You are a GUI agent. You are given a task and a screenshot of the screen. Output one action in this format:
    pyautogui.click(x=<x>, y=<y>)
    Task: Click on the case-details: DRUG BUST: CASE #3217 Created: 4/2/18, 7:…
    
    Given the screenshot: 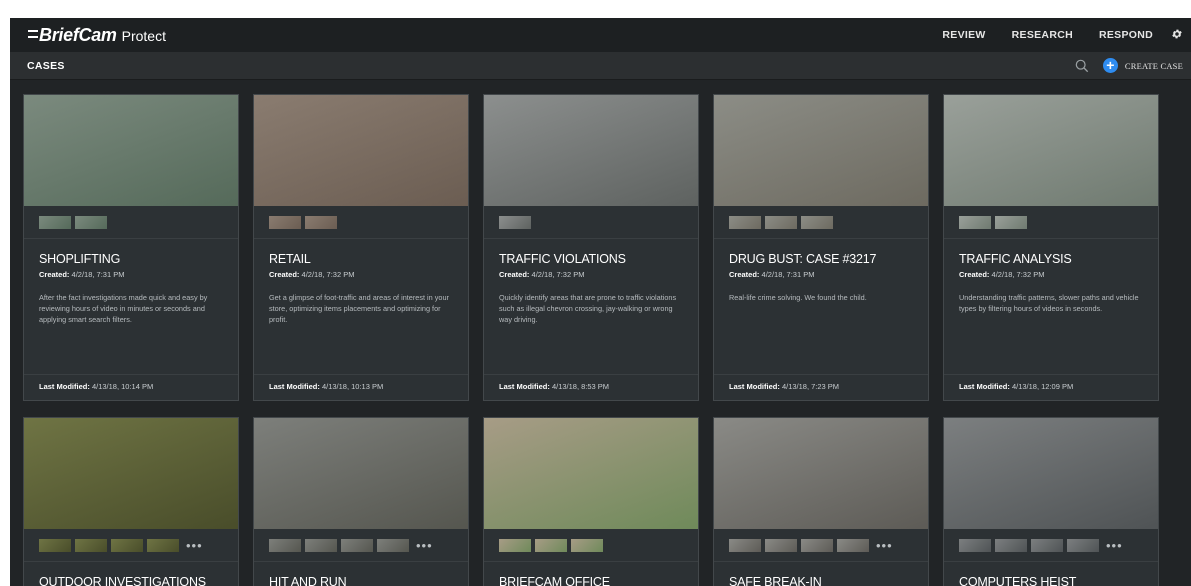 What is the action you would take?
    pyautogui.click(x=821, y=295)
    